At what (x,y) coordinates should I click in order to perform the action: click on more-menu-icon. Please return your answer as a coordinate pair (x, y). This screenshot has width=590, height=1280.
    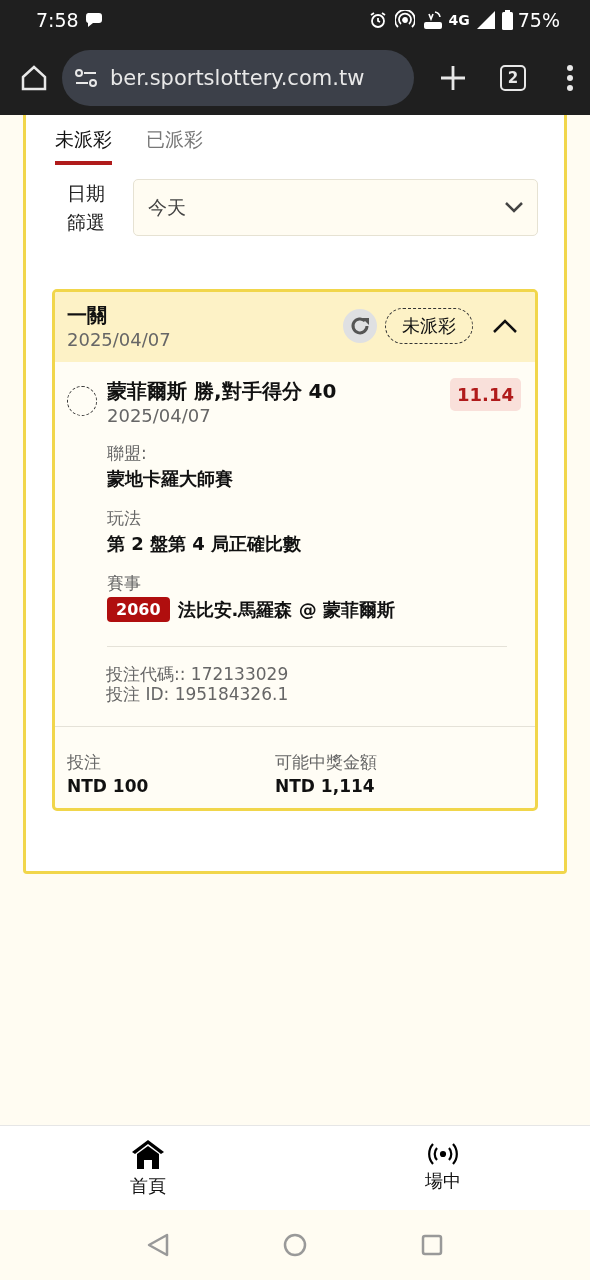
    Looking at the image, I should click on (570, 77).